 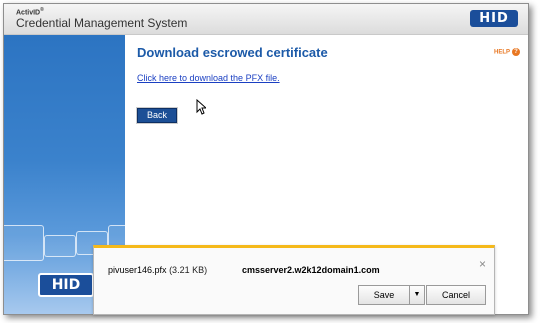 I want to click on download-host: cmsserver2.w2k12domain1.com, so click(x=311, y=270).